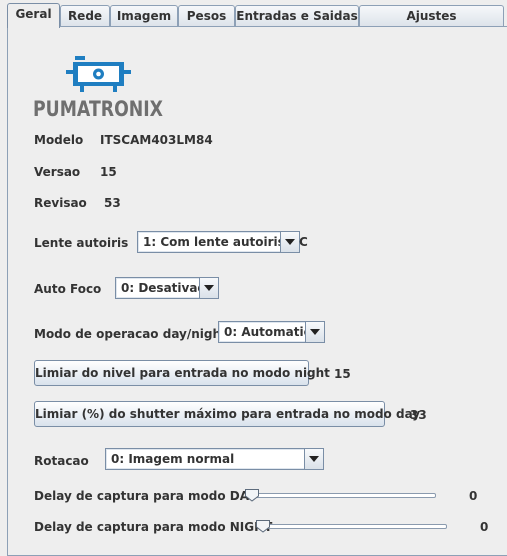 The image size is (507, 556). I want to click on modo-day-night-label: Modo de operacao day/night, so click(130, 334).